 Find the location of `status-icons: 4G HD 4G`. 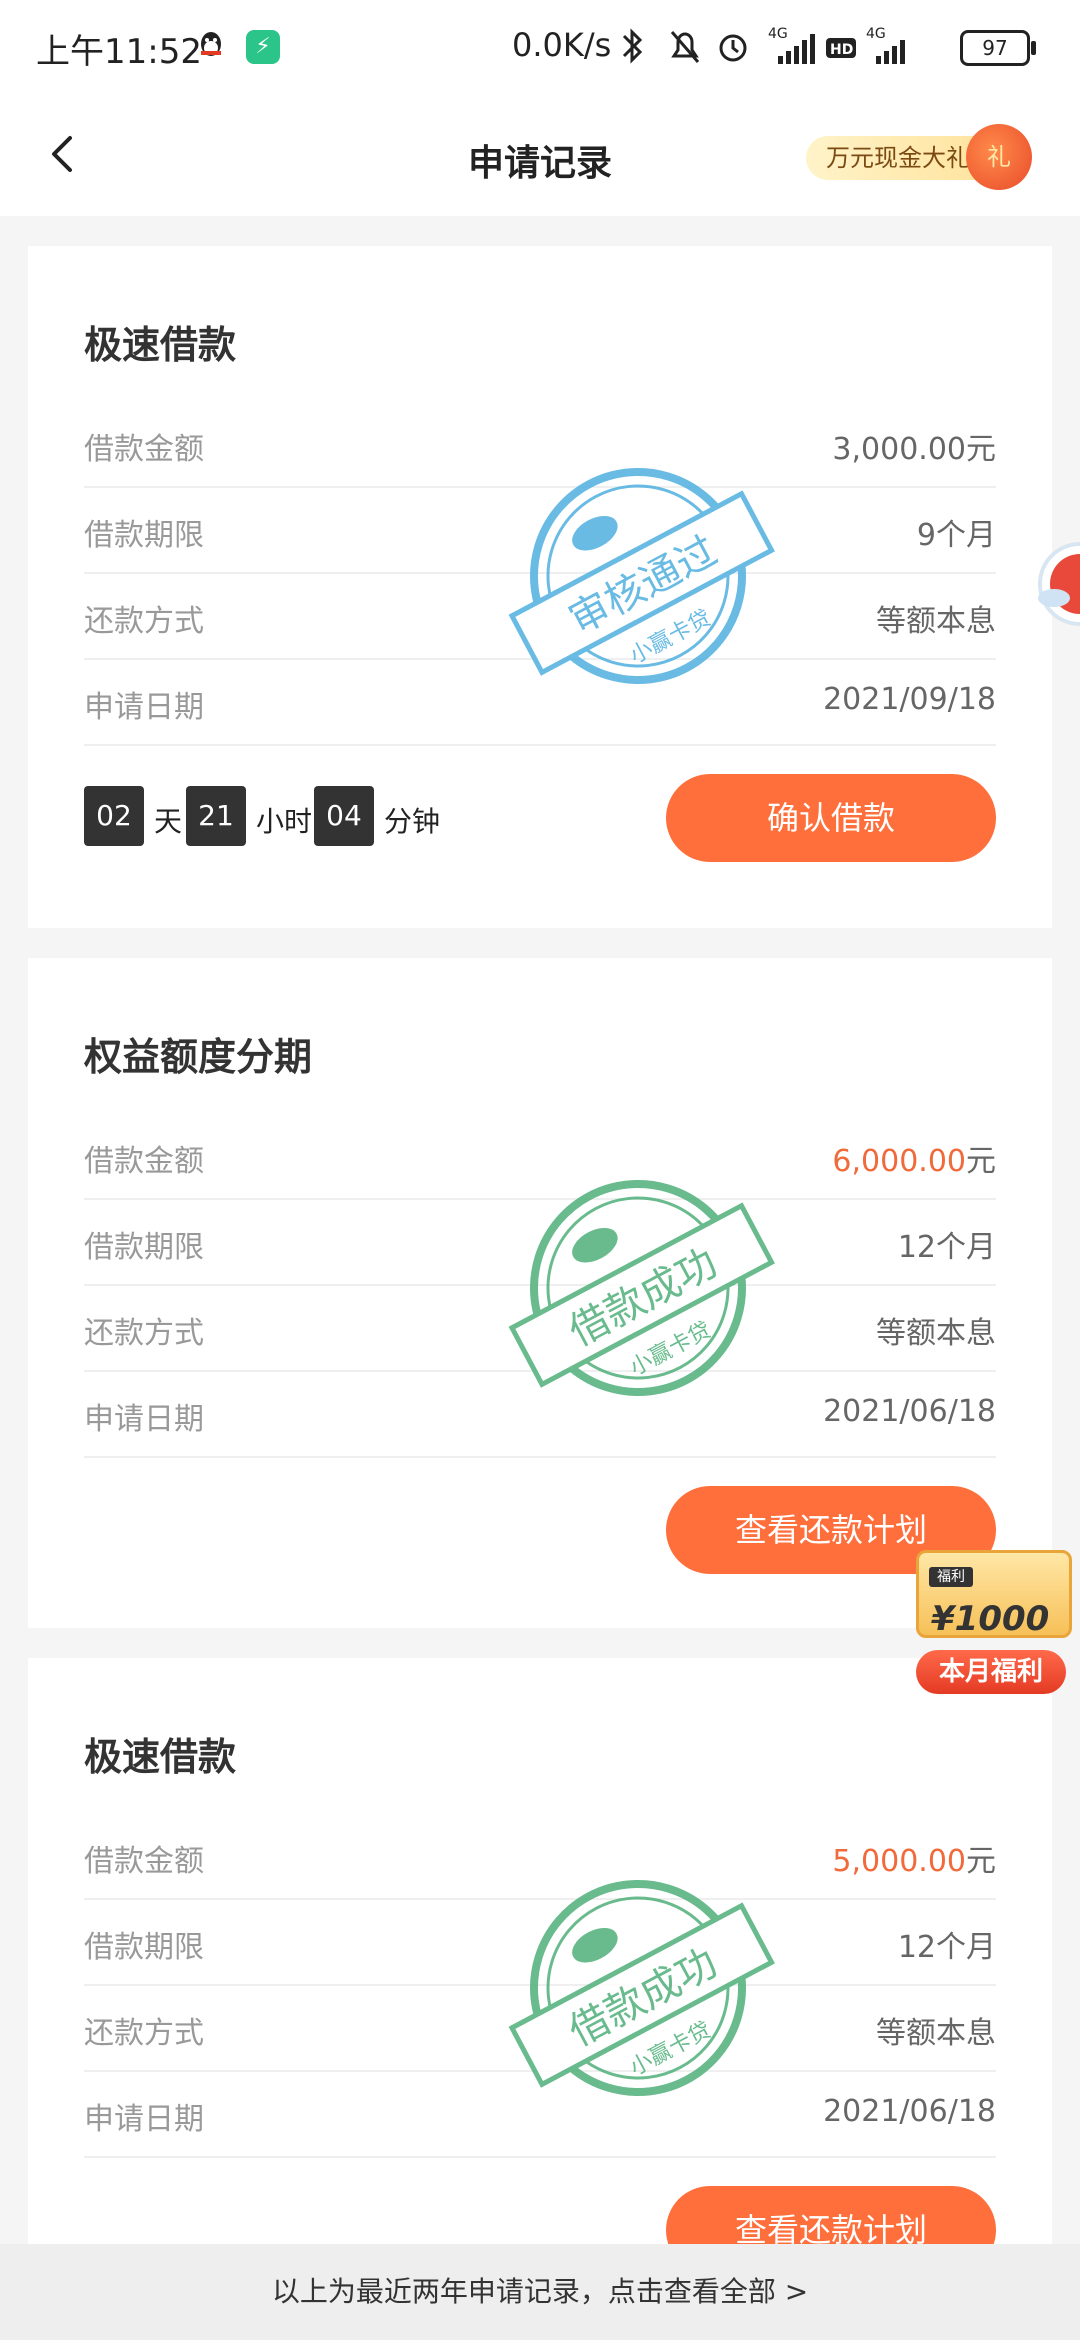

status-icons: 4G HD 4G is located at coordinates (763, 45).